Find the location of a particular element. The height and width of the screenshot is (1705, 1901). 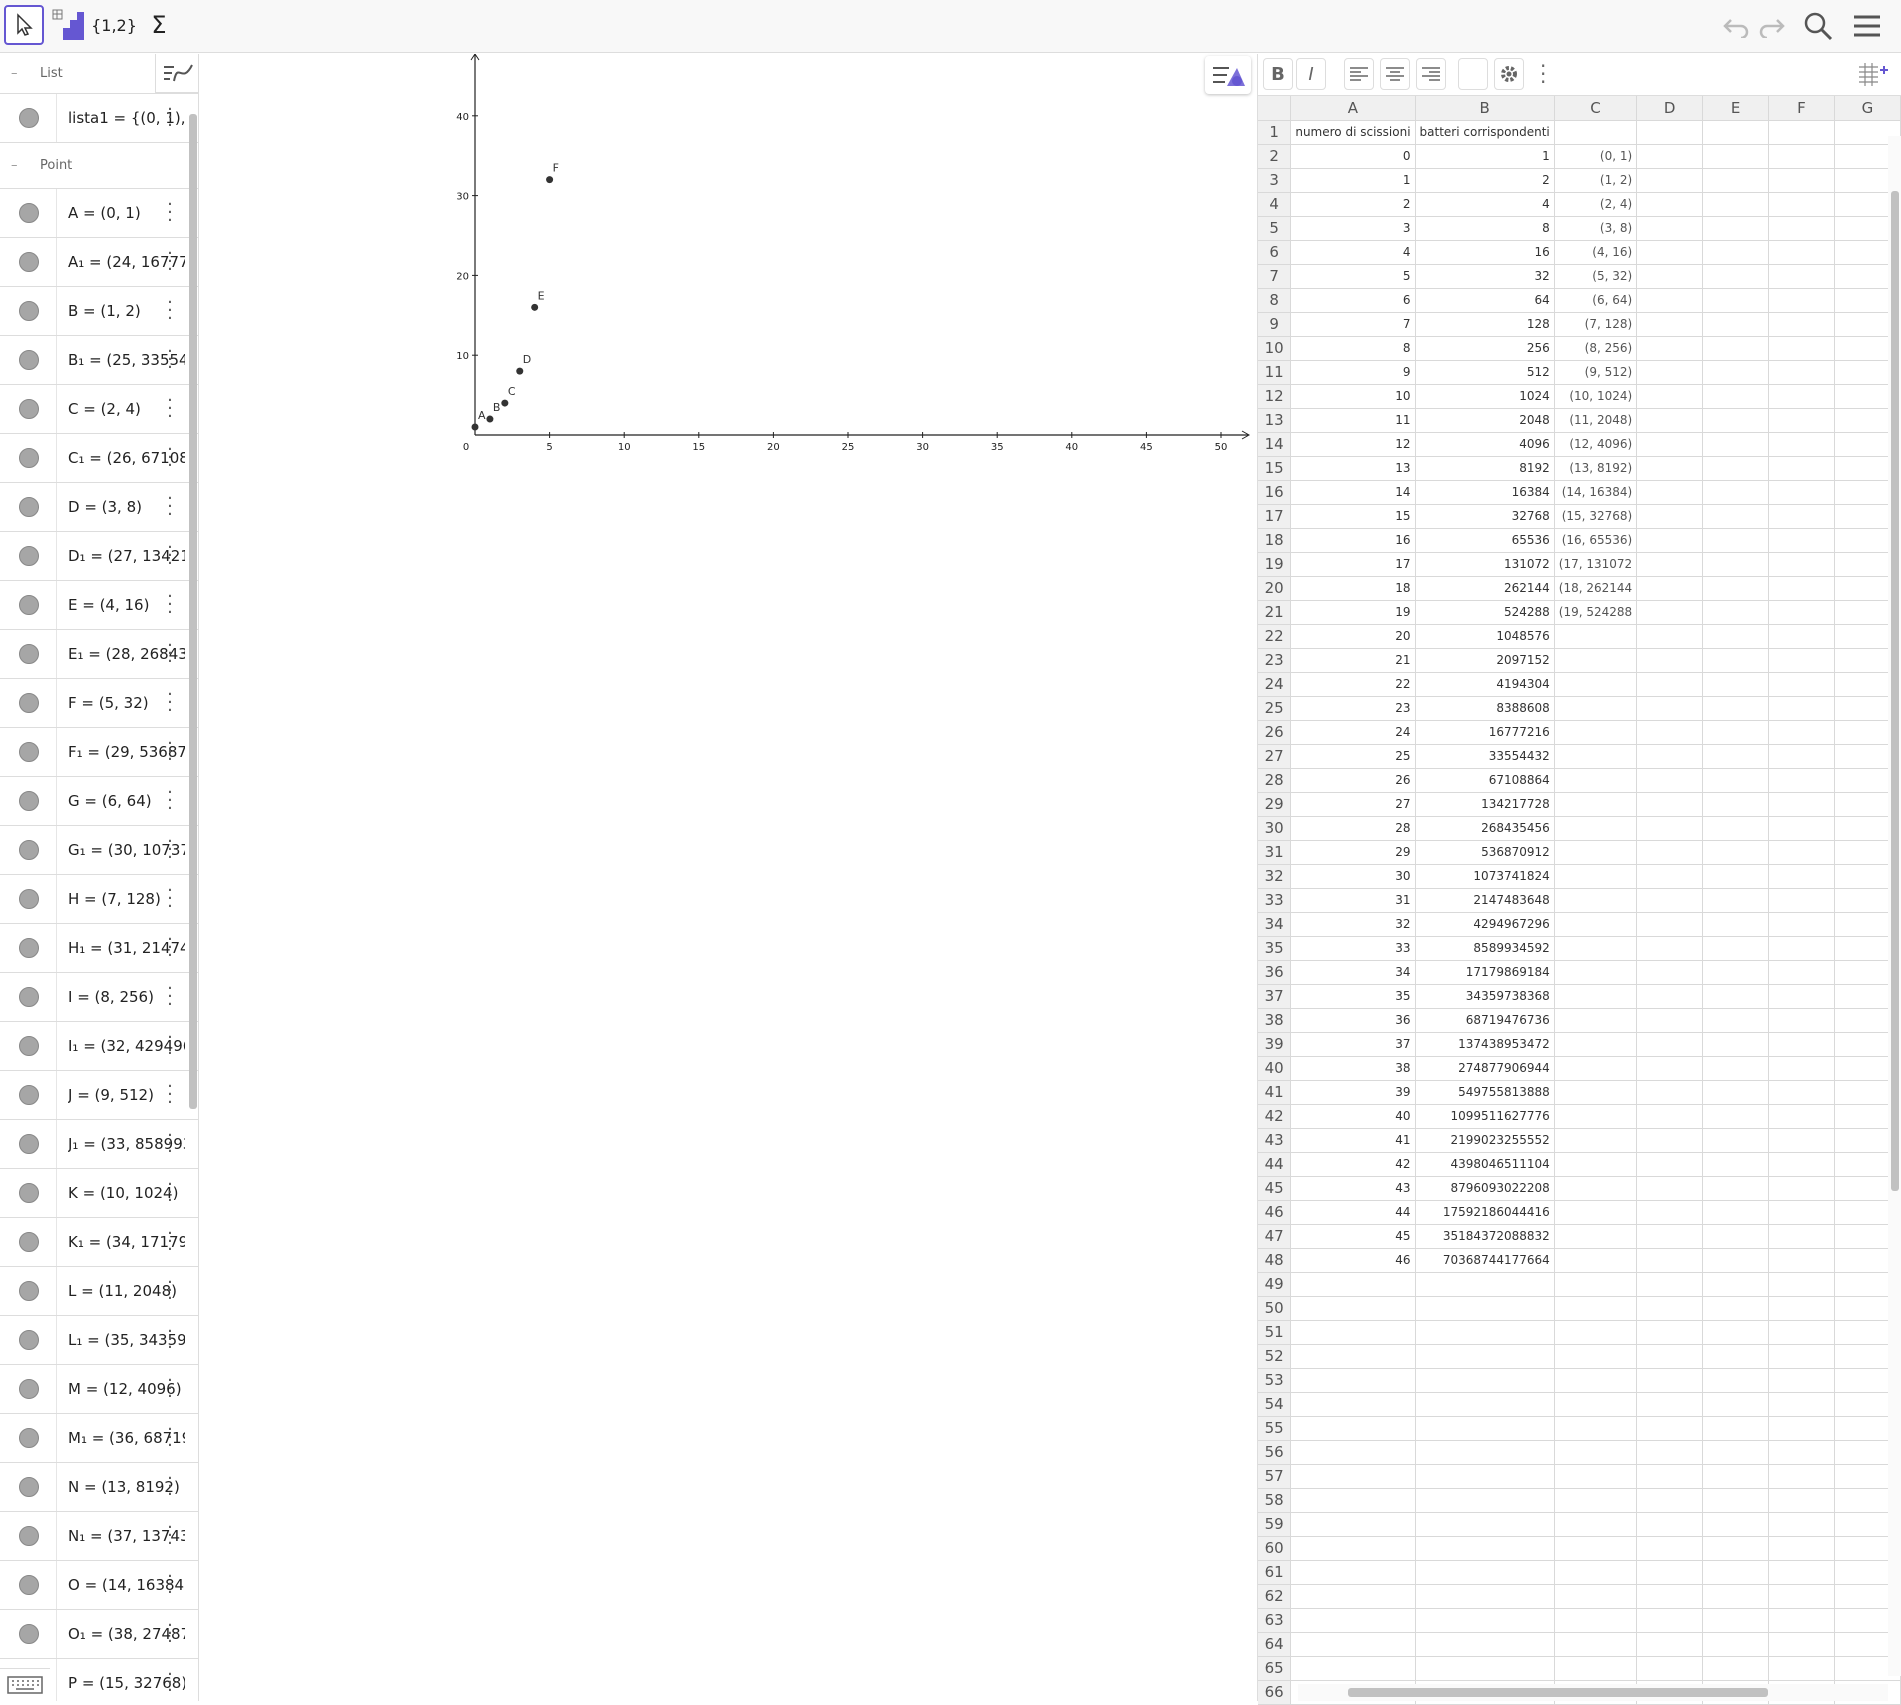

cell-E35 is located at coordinates (1736, 948).